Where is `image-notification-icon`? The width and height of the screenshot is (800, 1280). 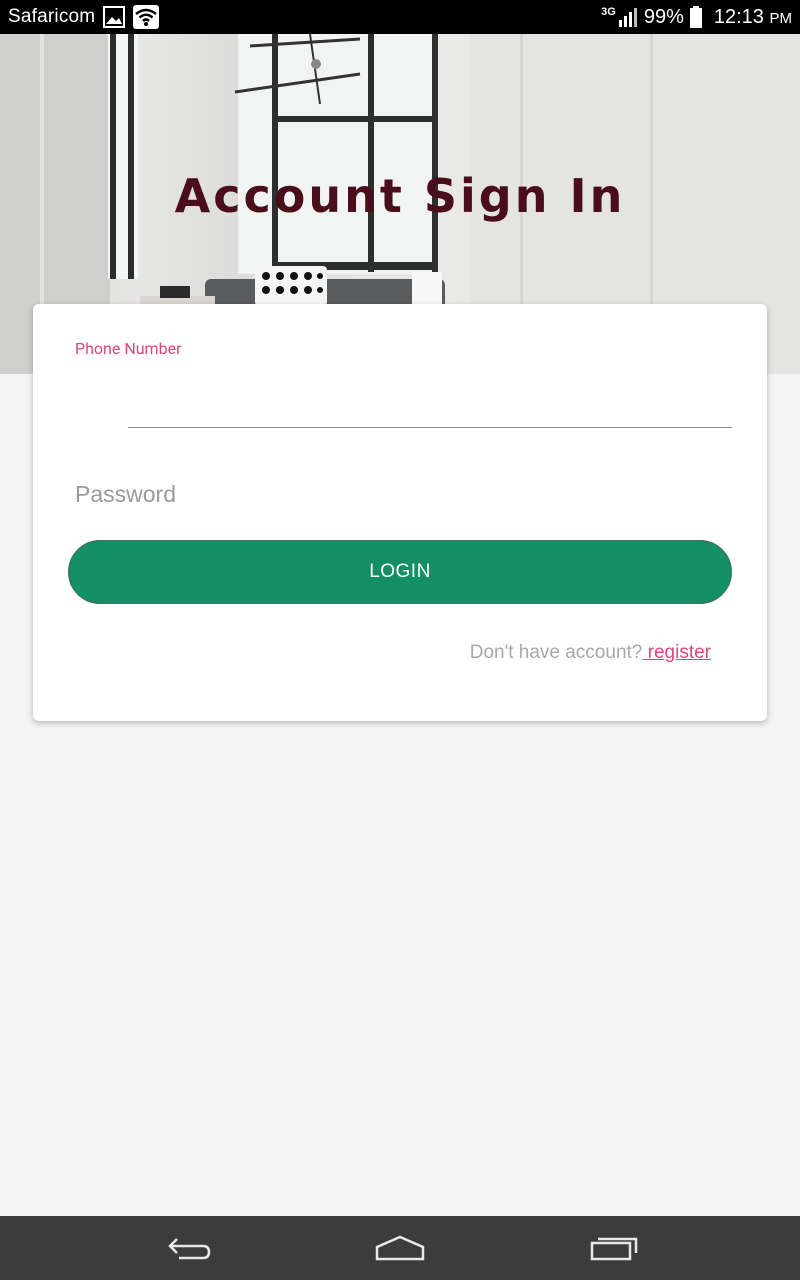
image-notification-icon is located at coordinates (114, 17).